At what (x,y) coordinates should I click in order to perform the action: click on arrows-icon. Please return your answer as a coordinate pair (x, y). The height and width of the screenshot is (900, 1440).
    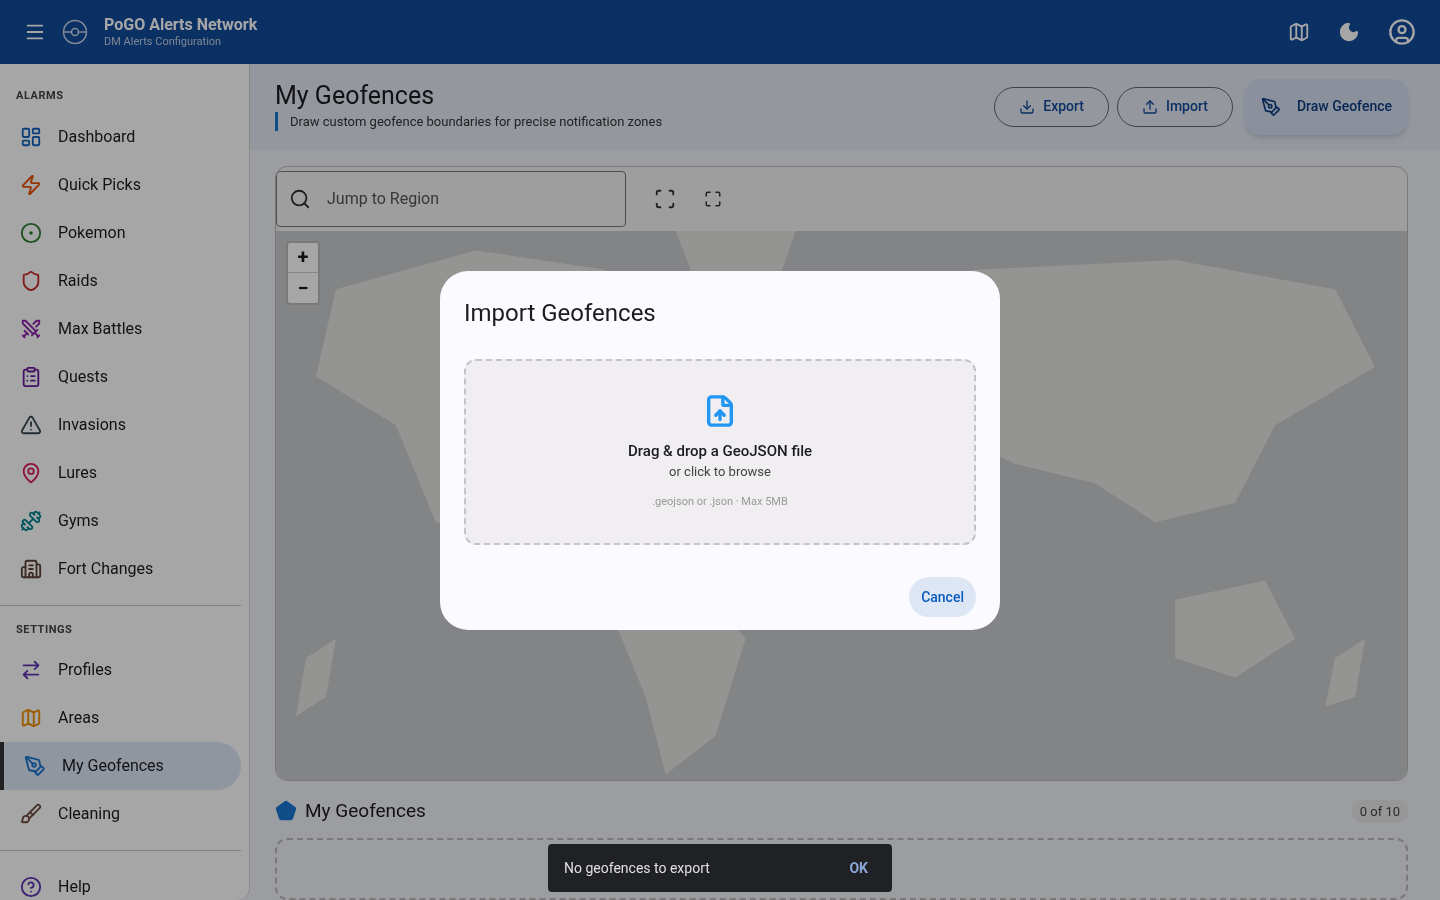
    Looking at the image, I should click on (31, 670).